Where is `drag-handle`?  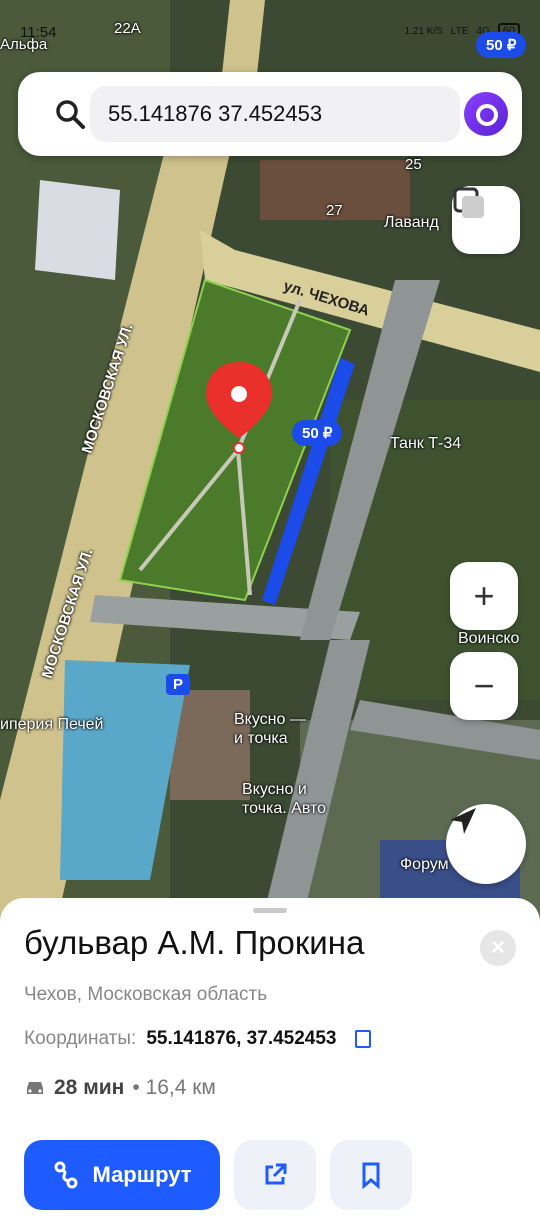 drag-handle is located at coordinates (270, 910).